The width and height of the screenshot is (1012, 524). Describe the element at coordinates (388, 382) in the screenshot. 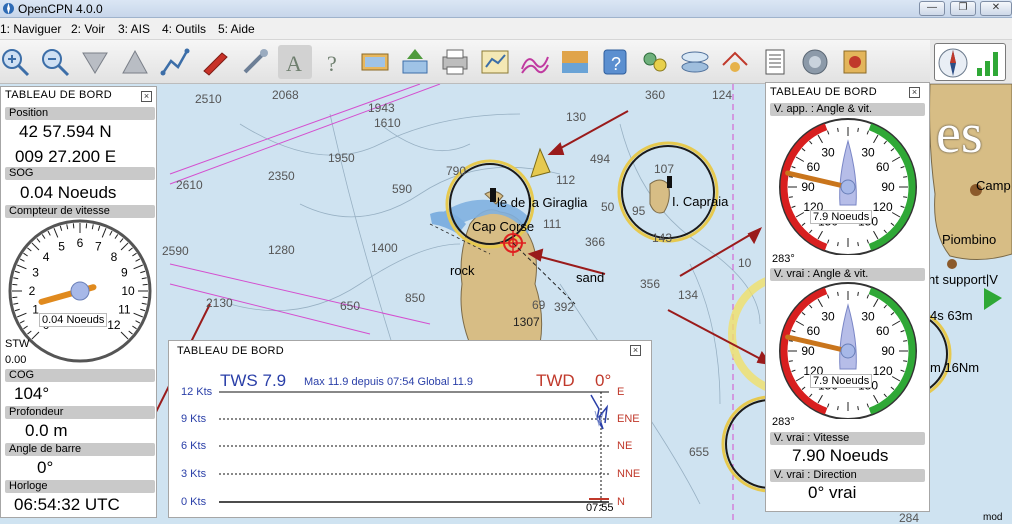

I see `tws-stats: Max 11.9 depuis 07:54 Global 11.9` at that location.